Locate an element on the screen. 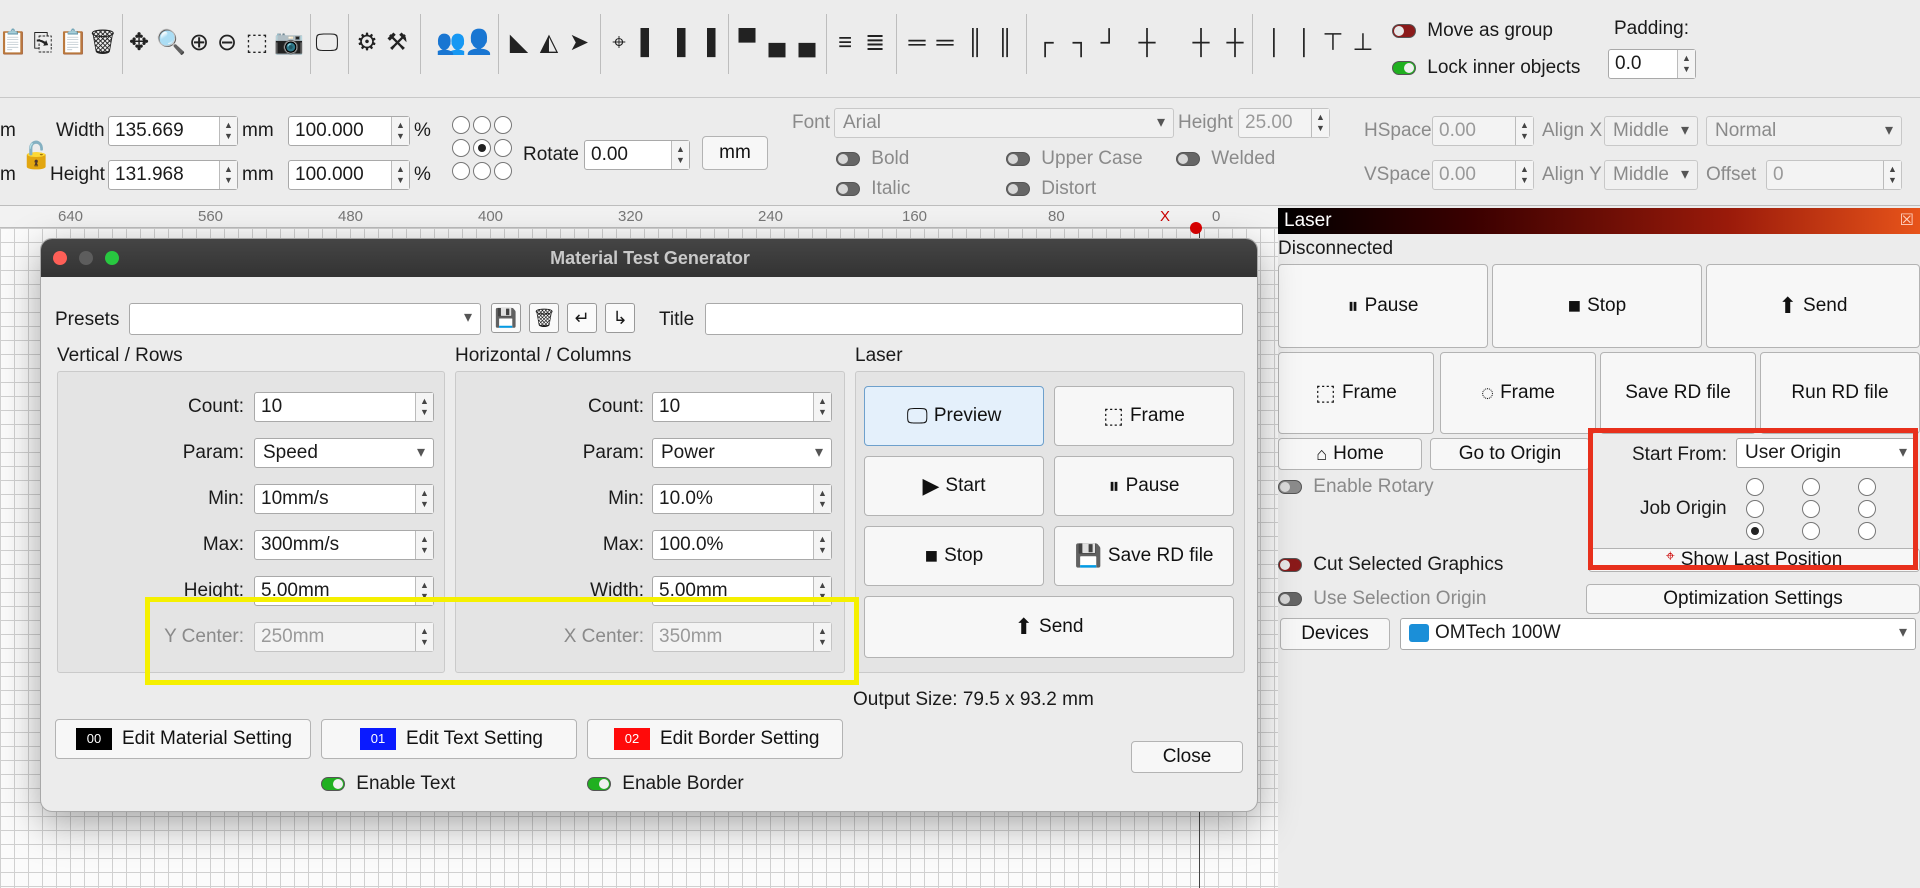  device-select: OMTech 100W is located at coordinates (1658, 634).